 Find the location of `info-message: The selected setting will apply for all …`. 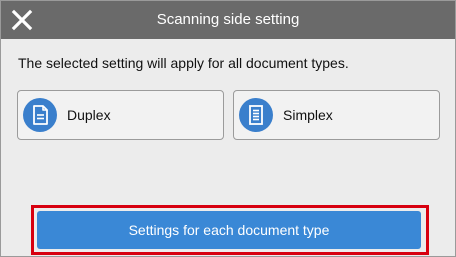

info-message: The selected setting will apply for all … is located at coordinates (183, 63).